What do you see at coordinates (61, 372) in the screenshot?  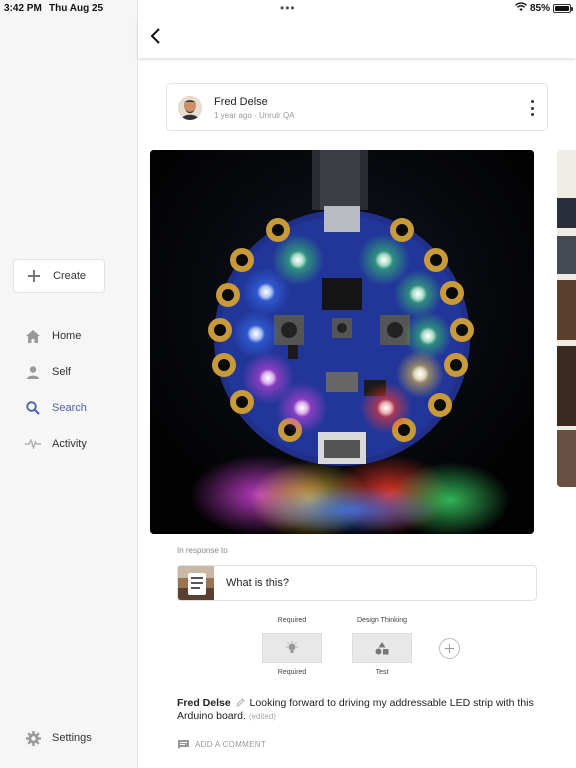 I see `sidebar-item-label: Self` at bounding box center [61, 372].